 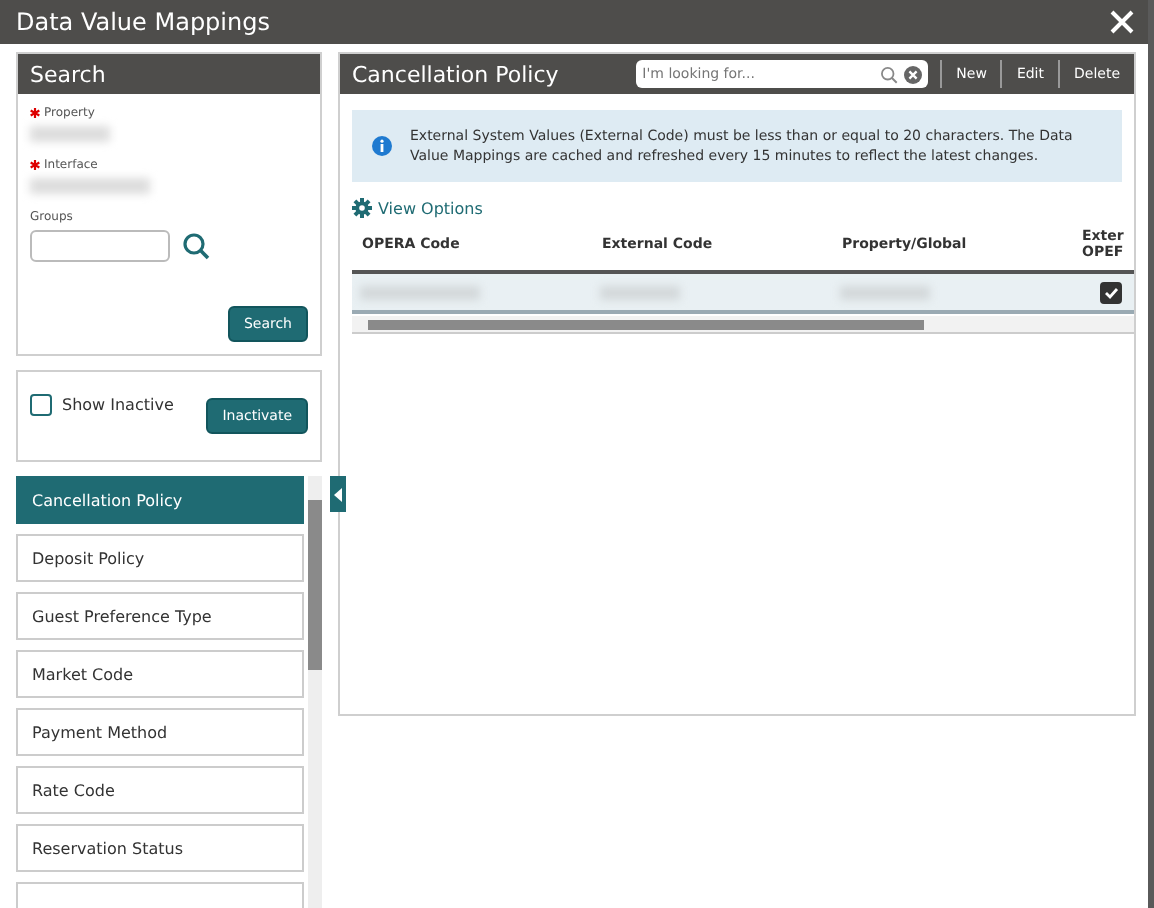 I want to click on scrollbar, so click(x=315, y=692).